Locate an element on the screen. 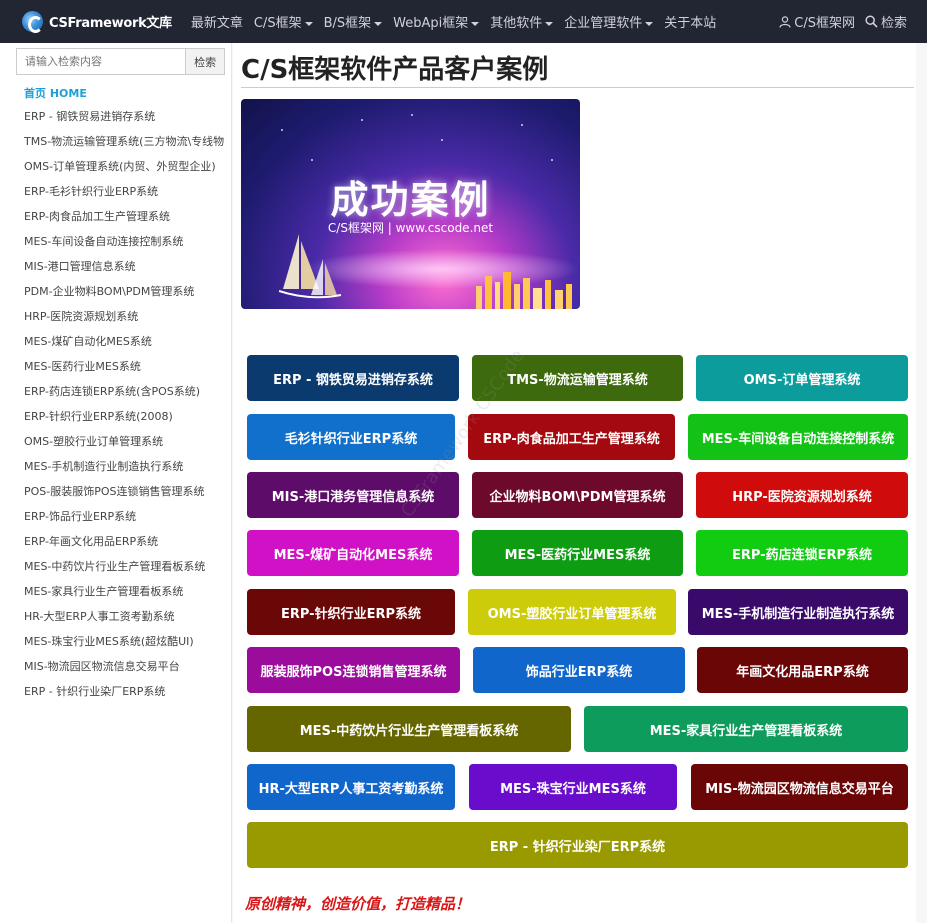 The width and height of the screenshot is (927, 923). sidebar-item: PDM-企业物料BOM\PDM管理系统 is located at coordinates (127, 296).